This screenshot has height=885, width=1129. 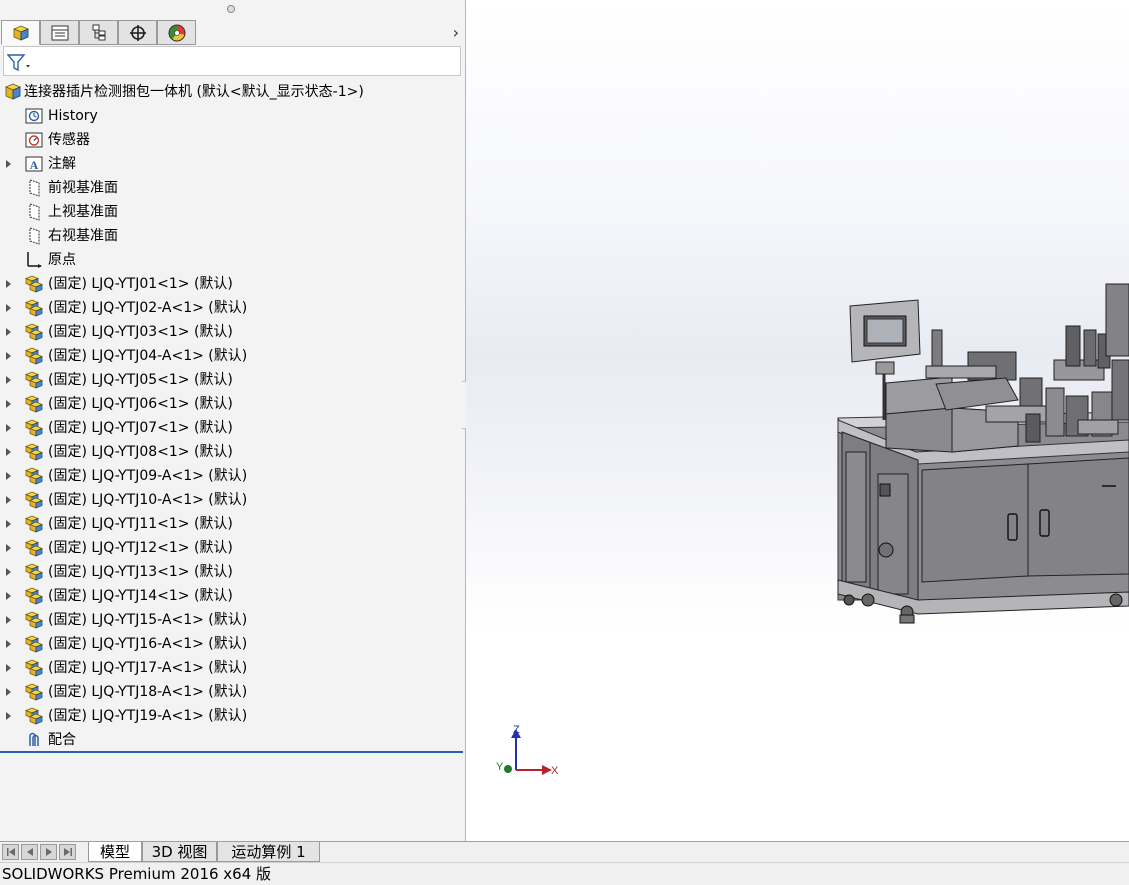 I want to click on tree-item-component: (固定) LJQ-YTJ13<1> (默认), so click(x=231, y=572).